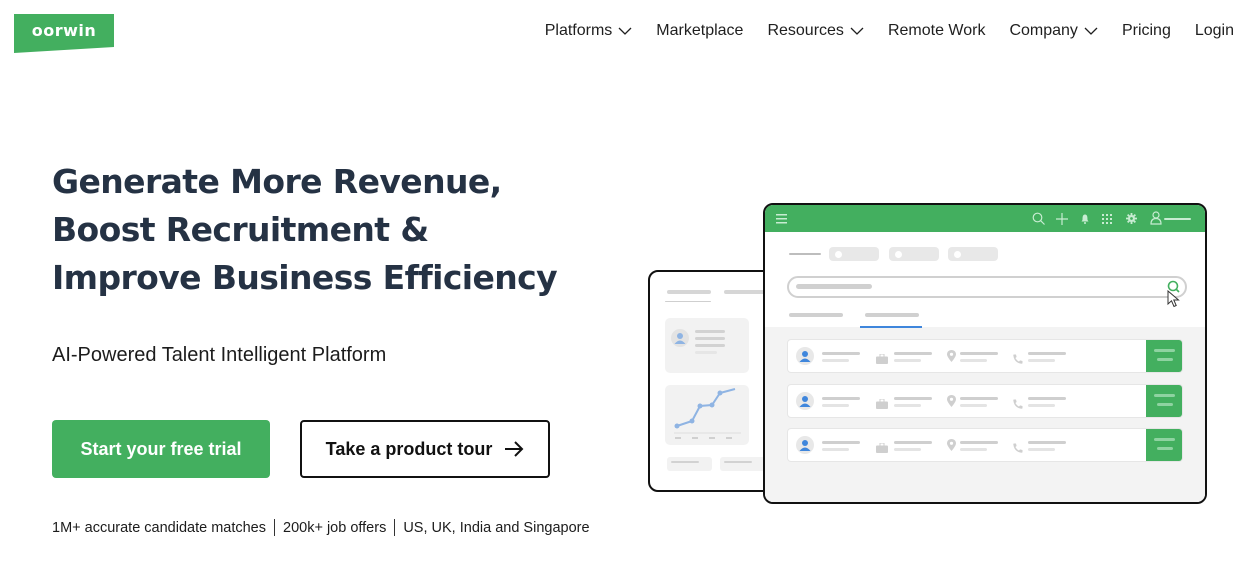  I want to click on nav-item-resources: Resources, so click(815, 31).